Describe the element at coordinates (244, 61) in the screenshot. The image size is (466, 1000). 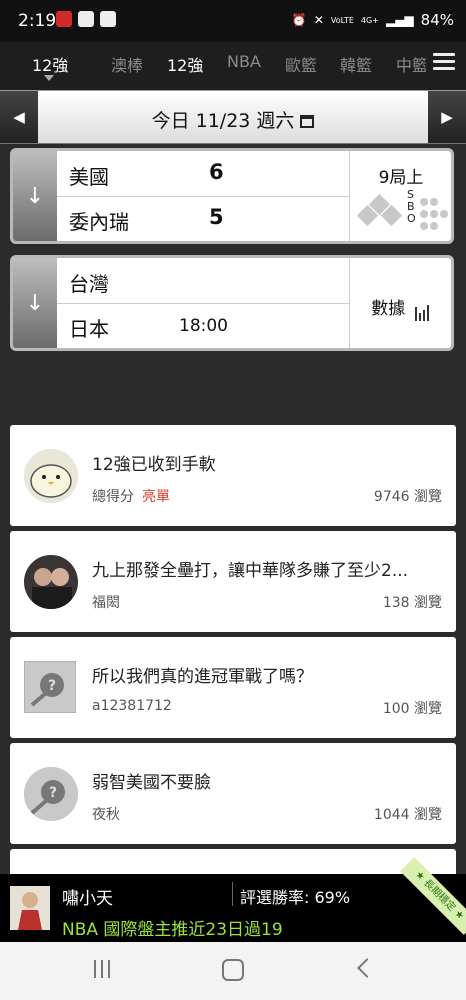
I see `tab-nba: NBA` at that location.